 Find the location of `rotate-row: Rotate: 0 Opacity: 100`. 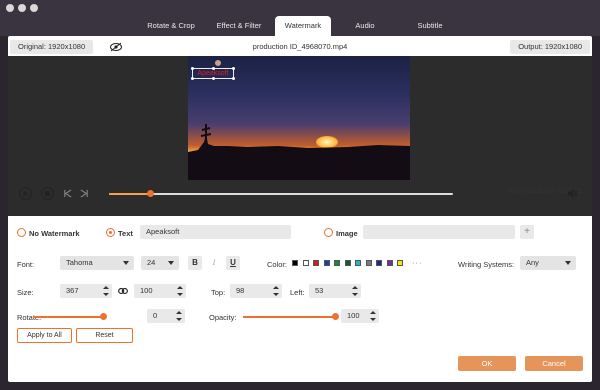

rotate-row: Rotate: 0 Opacity: 100 is located at coordinates (300, 317).